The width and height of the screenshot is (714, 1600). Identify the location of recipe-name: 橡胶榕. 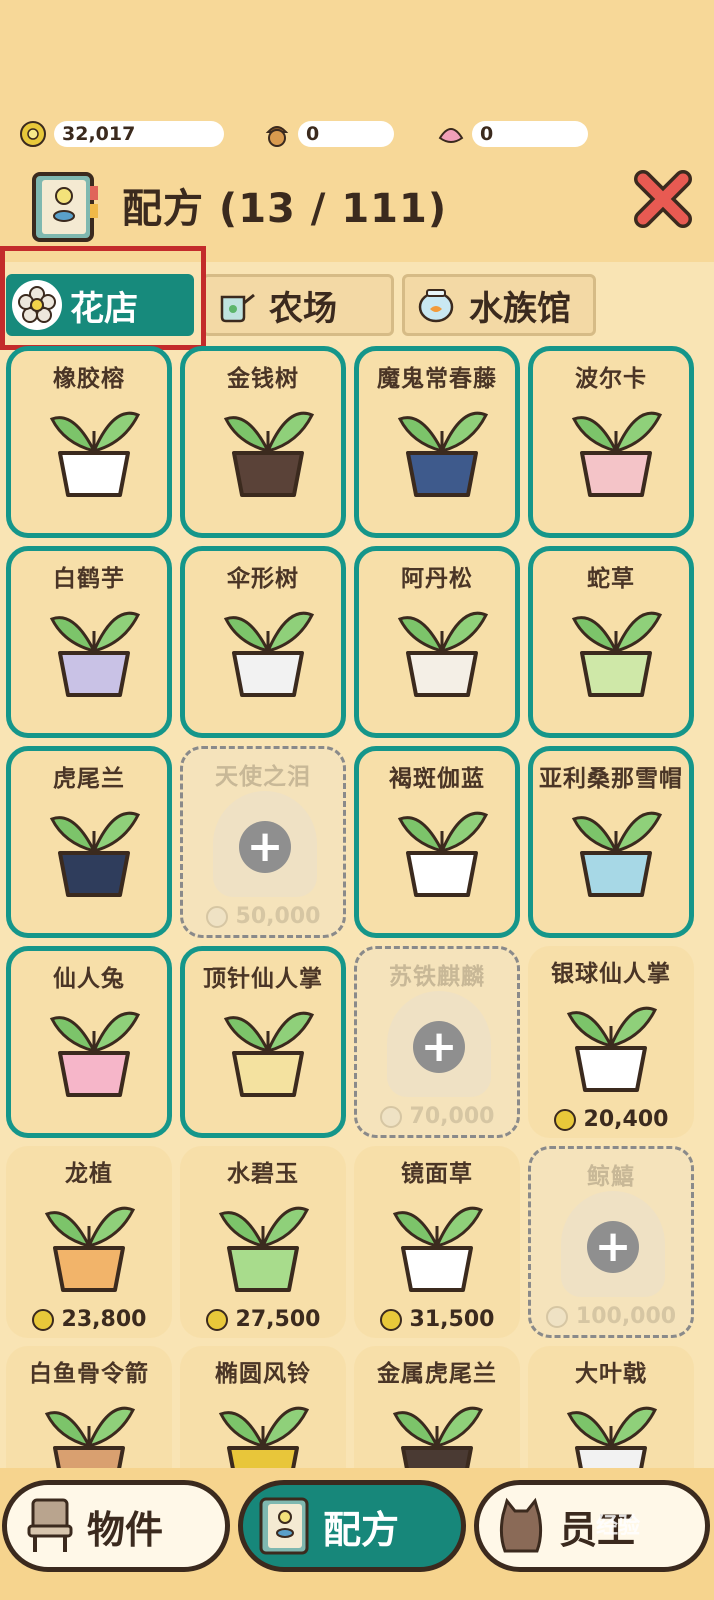
(89, 379).